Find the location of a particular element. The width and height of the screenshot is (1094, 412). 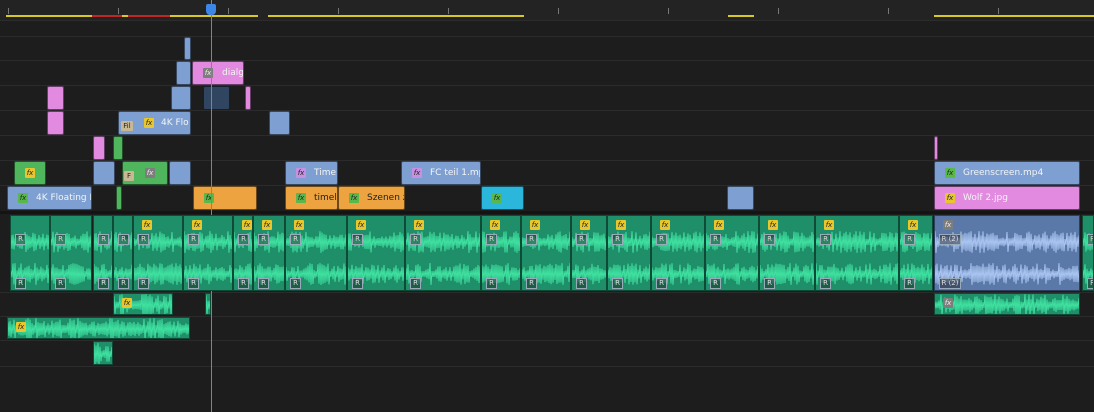

f-badge: F is located at coordinates (129, 176).